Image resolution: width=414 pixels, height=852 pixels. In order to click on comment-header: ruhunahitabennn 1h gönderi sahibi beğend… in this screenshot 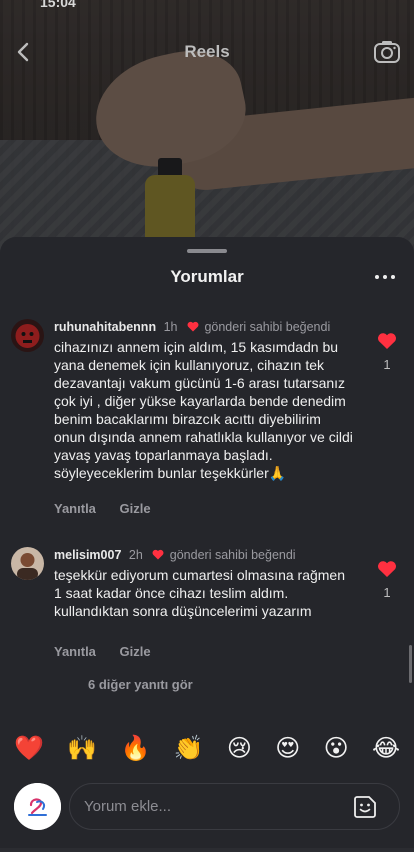, I will do `click(192, 327)`.